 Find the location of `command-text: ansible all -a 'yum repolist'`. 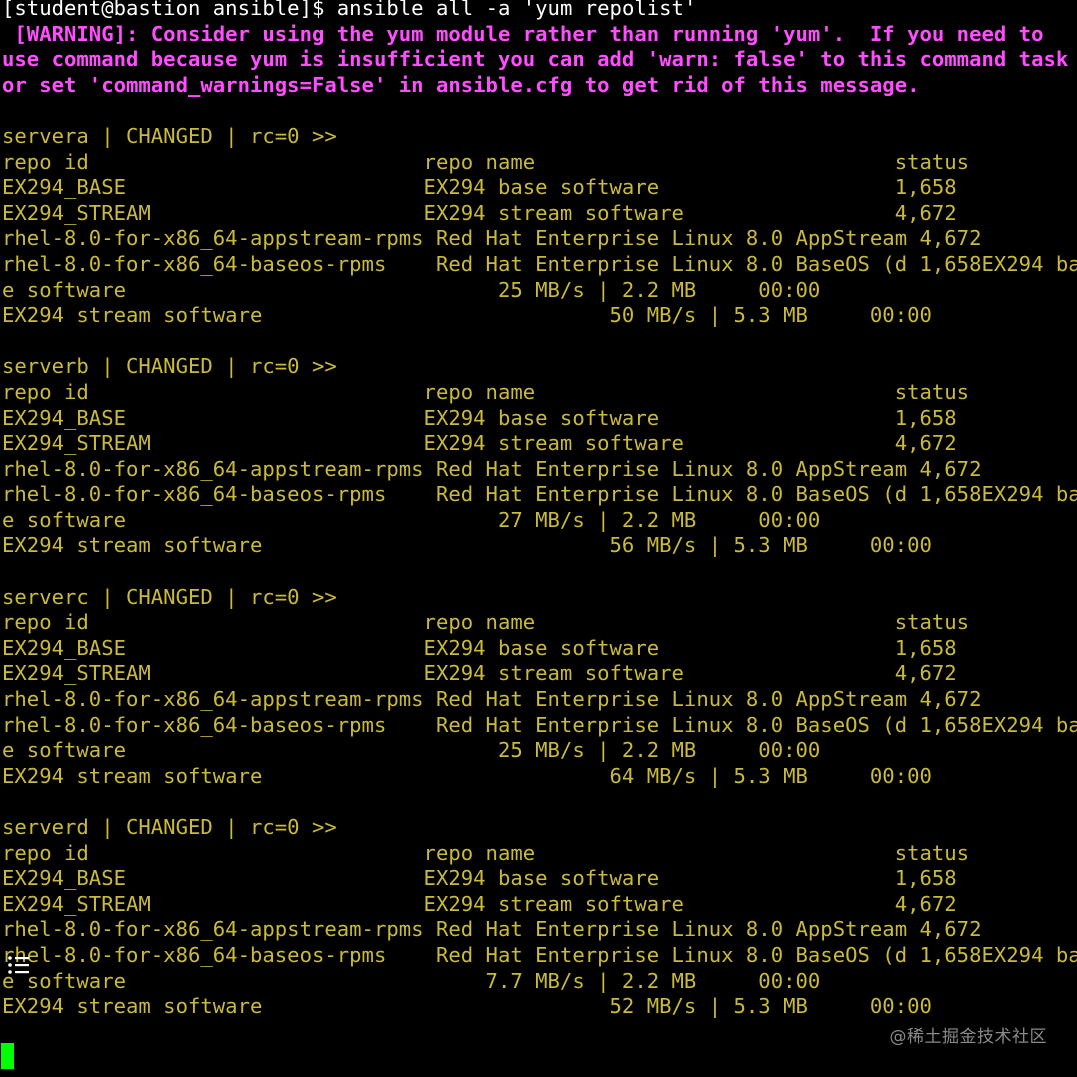

command-text: ansible all -a 'yum repolist' is located at coordinates (516, 10).